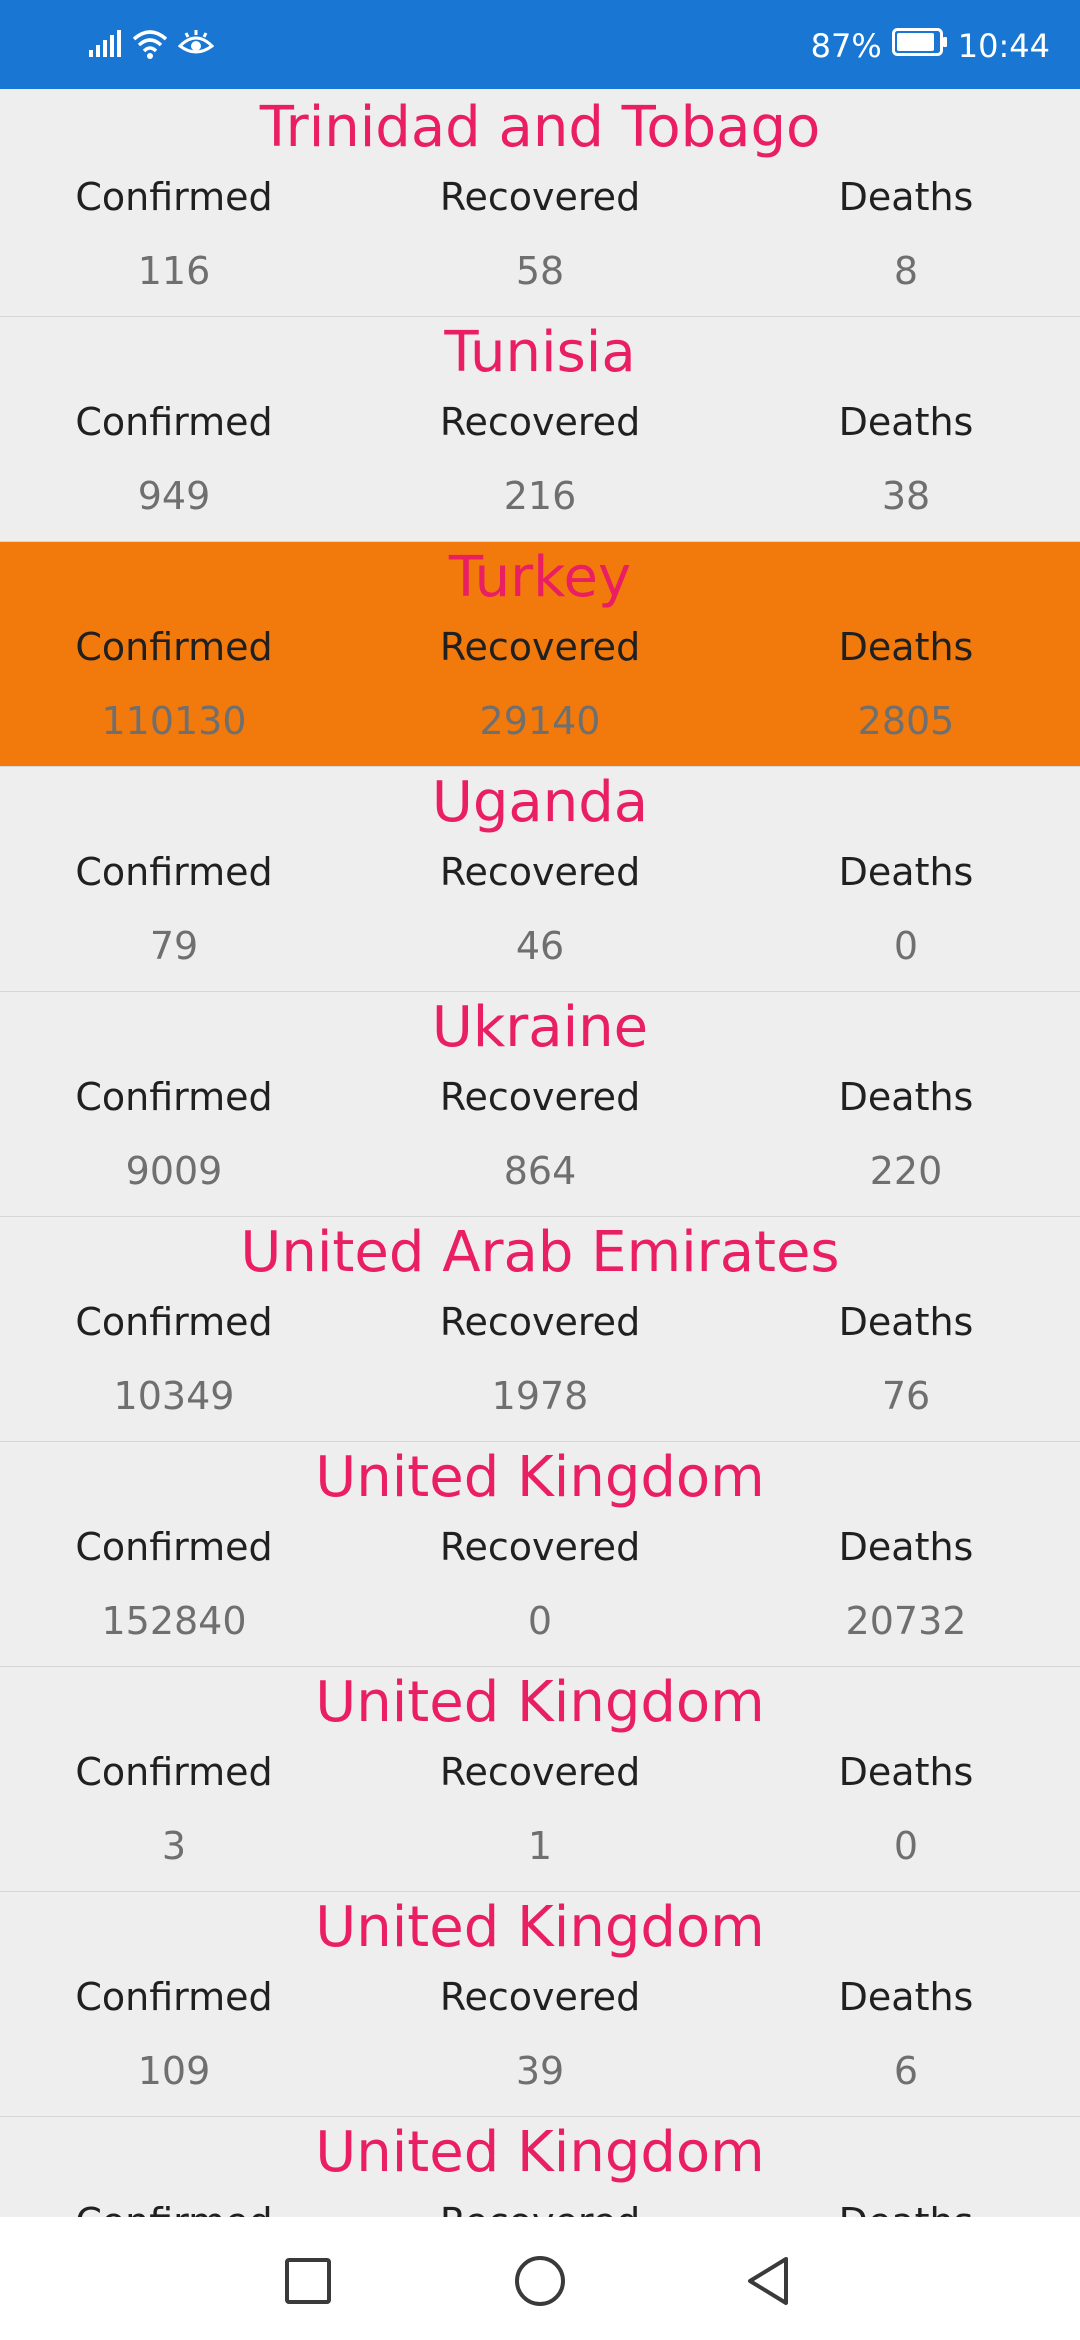 This screenshot has width=1080, height=2340. What do you see at coordinates (174, 1846) in the screenshot?
I see `confirmed-value: 3` at bounding box center [174, 1846].